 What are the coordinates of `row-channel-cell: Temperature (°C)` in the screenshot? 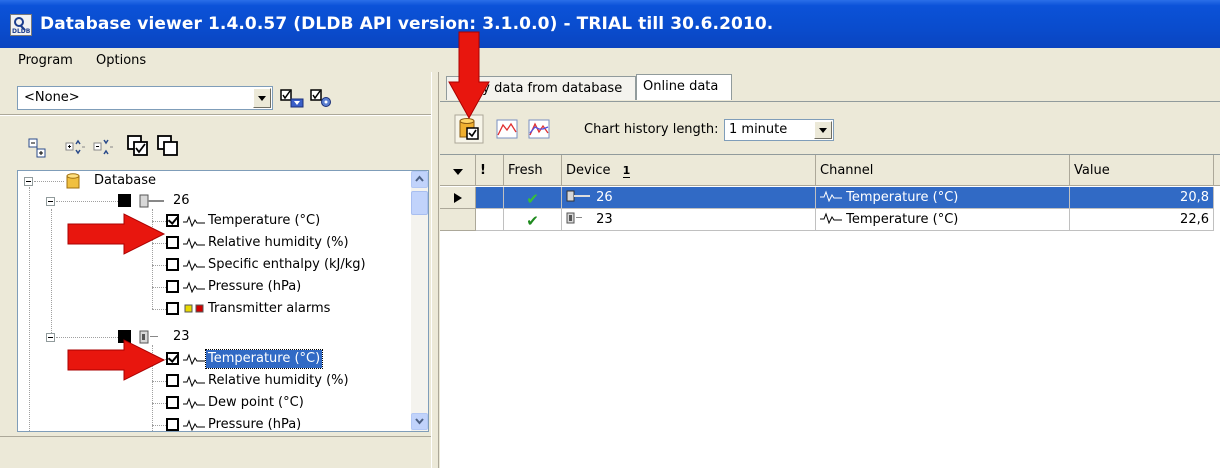 It's located at (943, 220).